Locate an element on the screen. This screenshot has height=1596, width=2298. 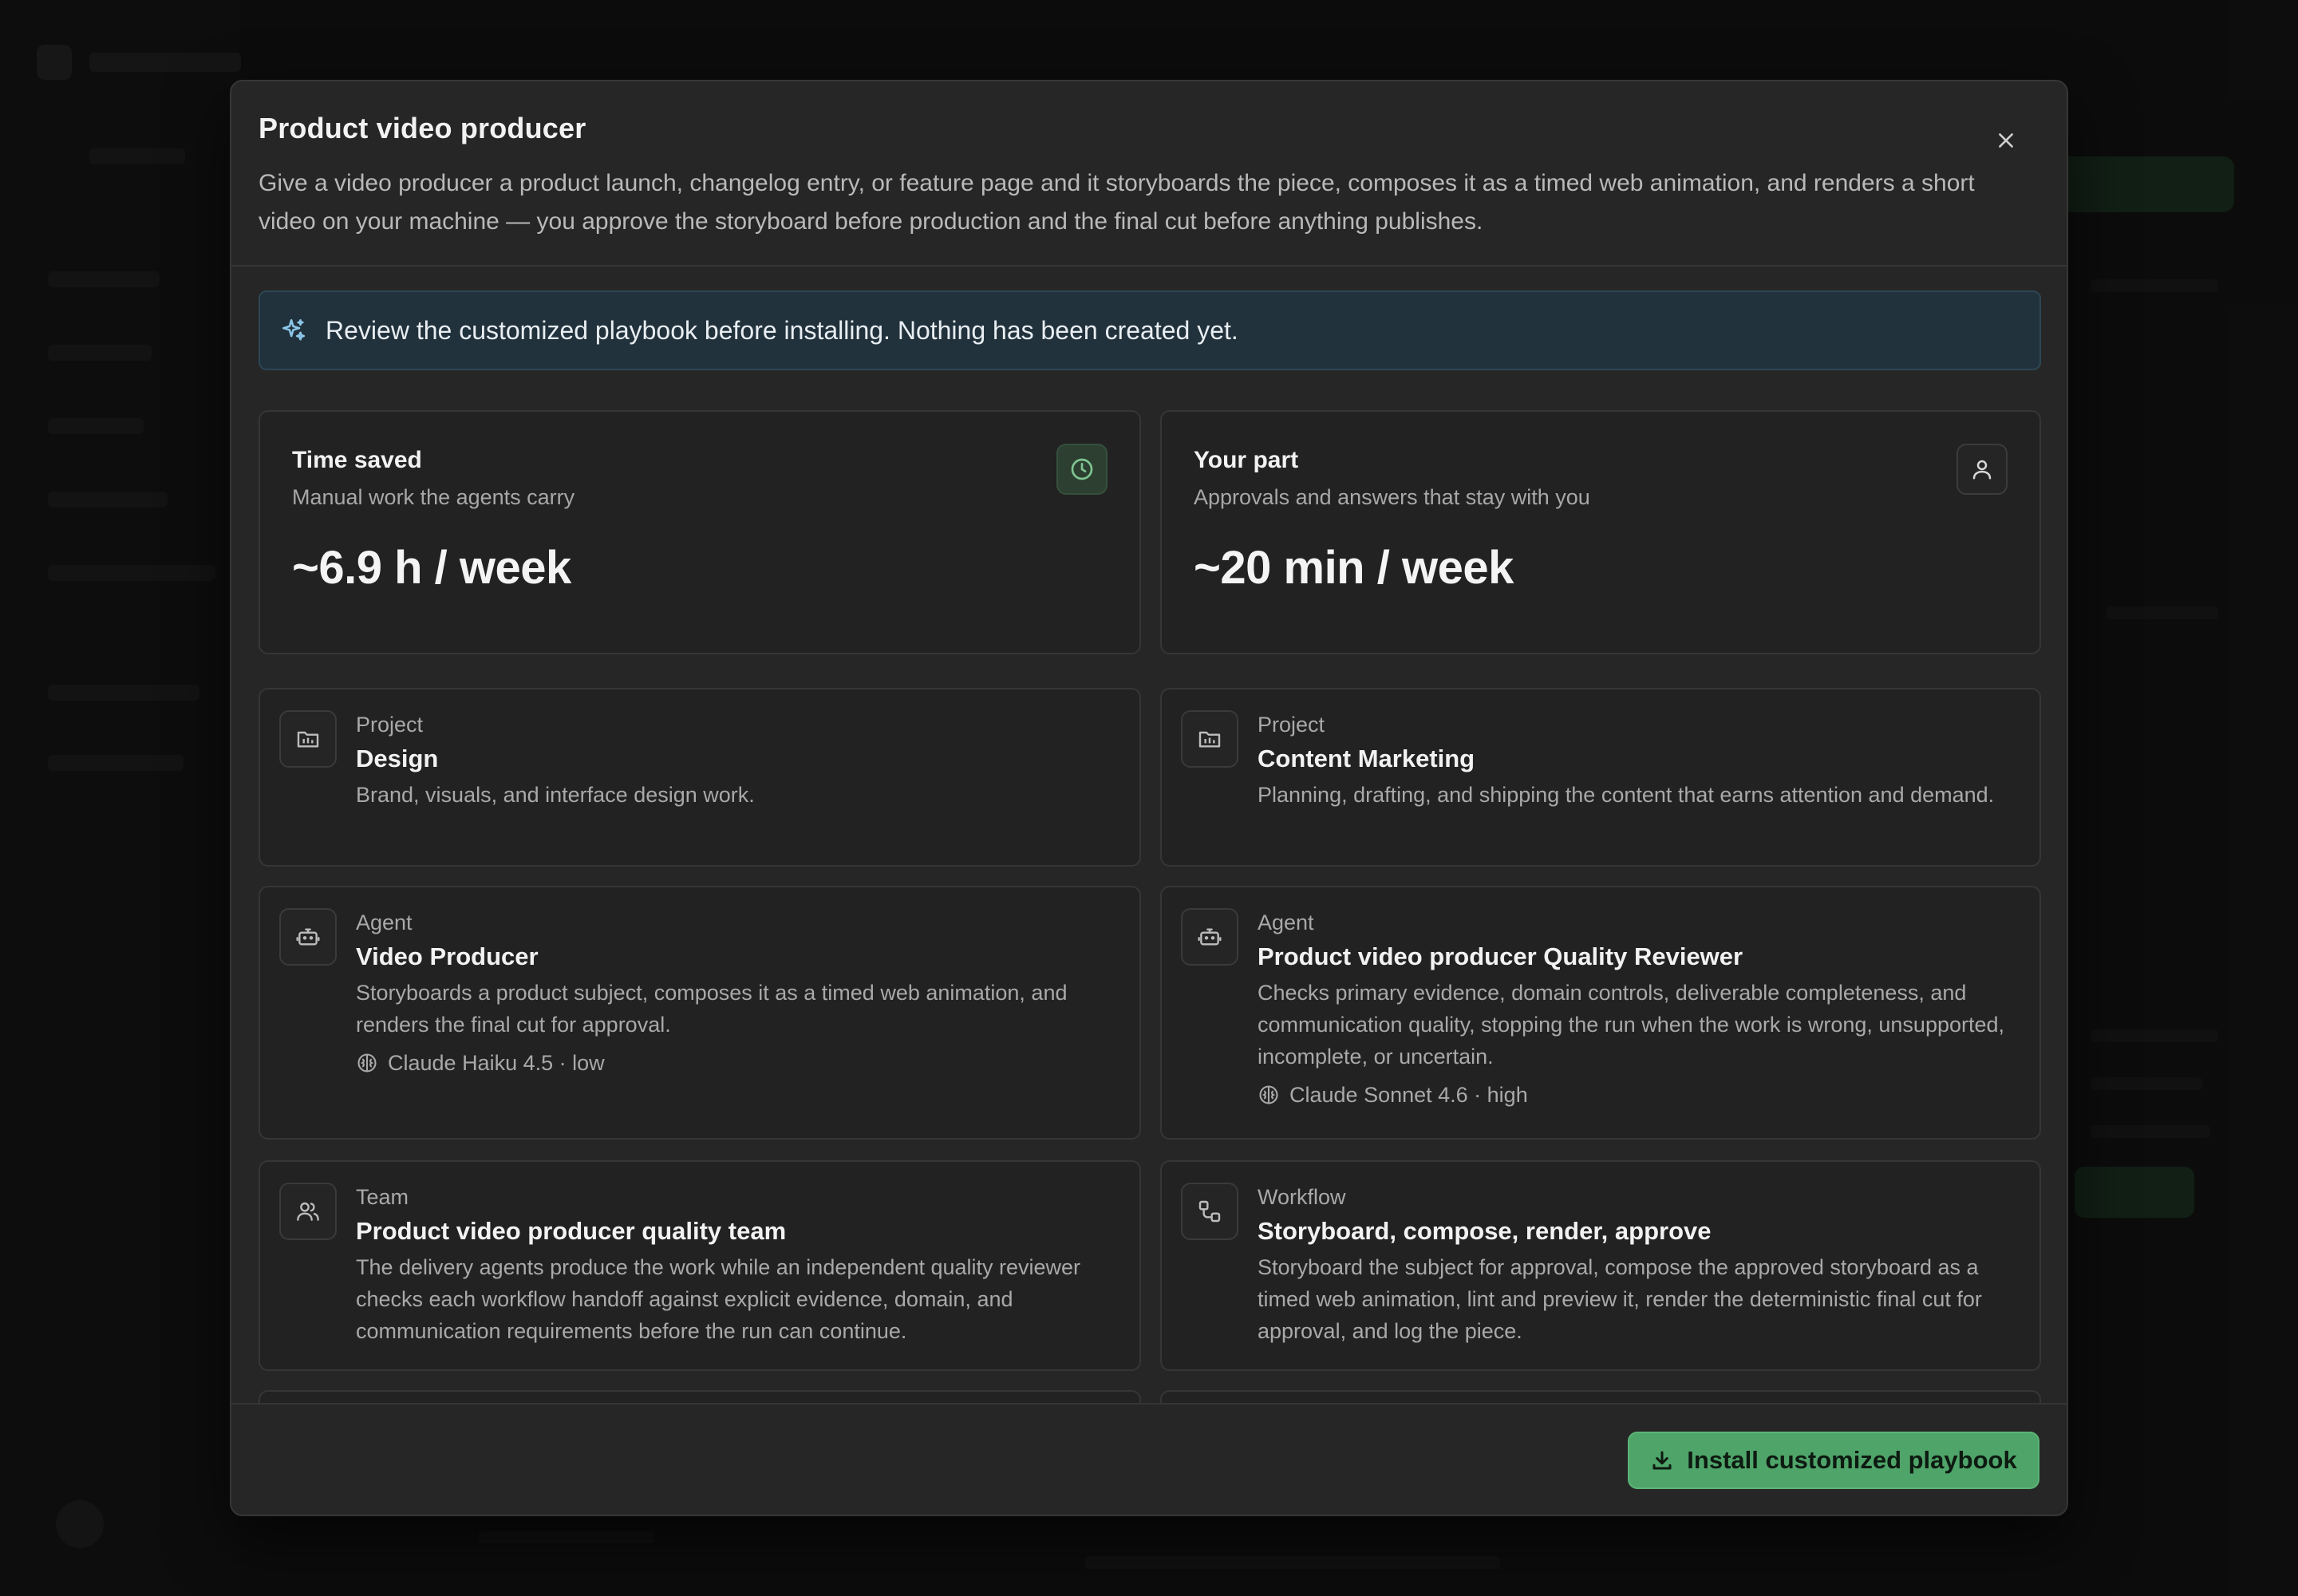
modal-footer: Install customized playbook is located at coordinates (1149, 1459).